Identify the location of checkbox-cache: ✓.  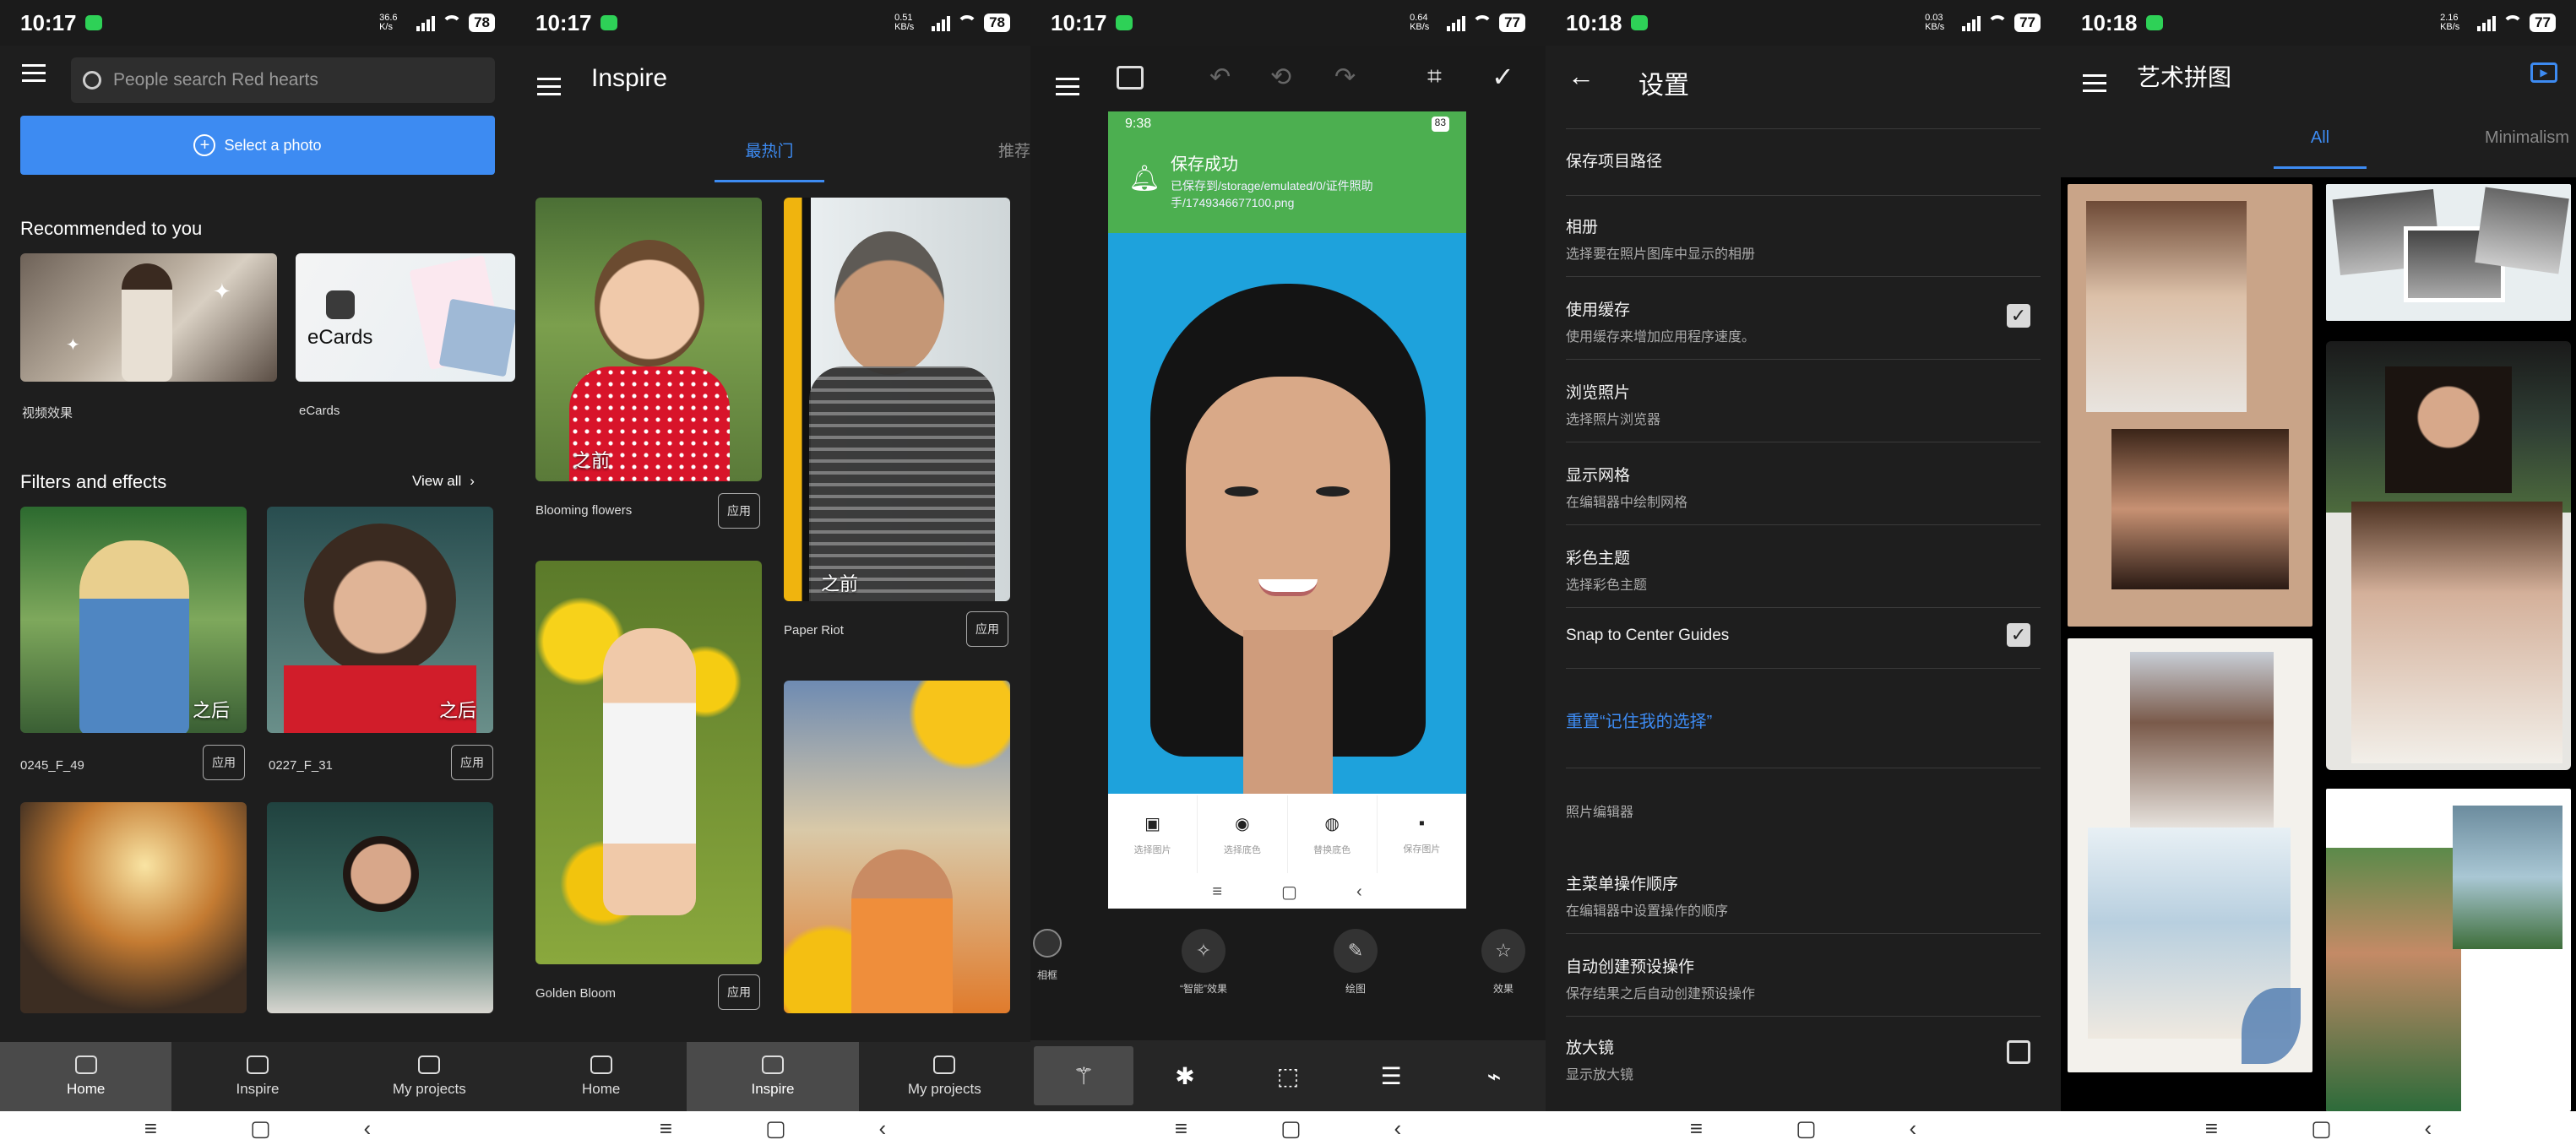
(2018, 316).